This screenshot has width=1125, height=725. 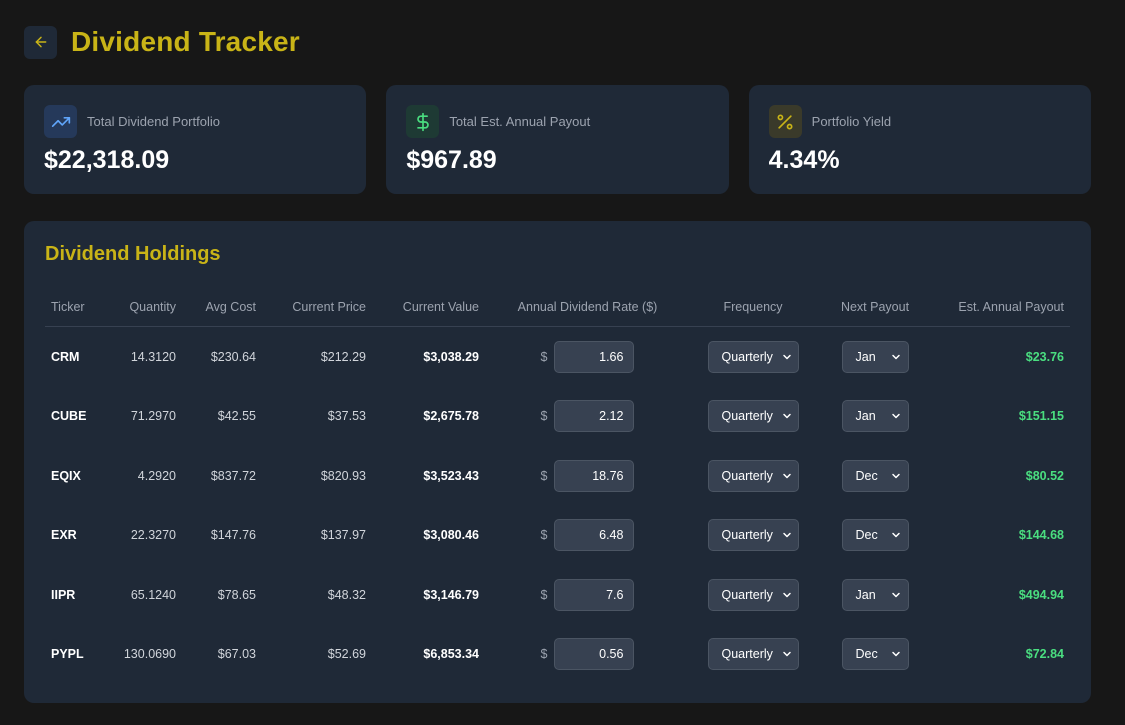 I want to click on column-header-est-payout: Est. Annual Payout, so click(x=1002, y=307).